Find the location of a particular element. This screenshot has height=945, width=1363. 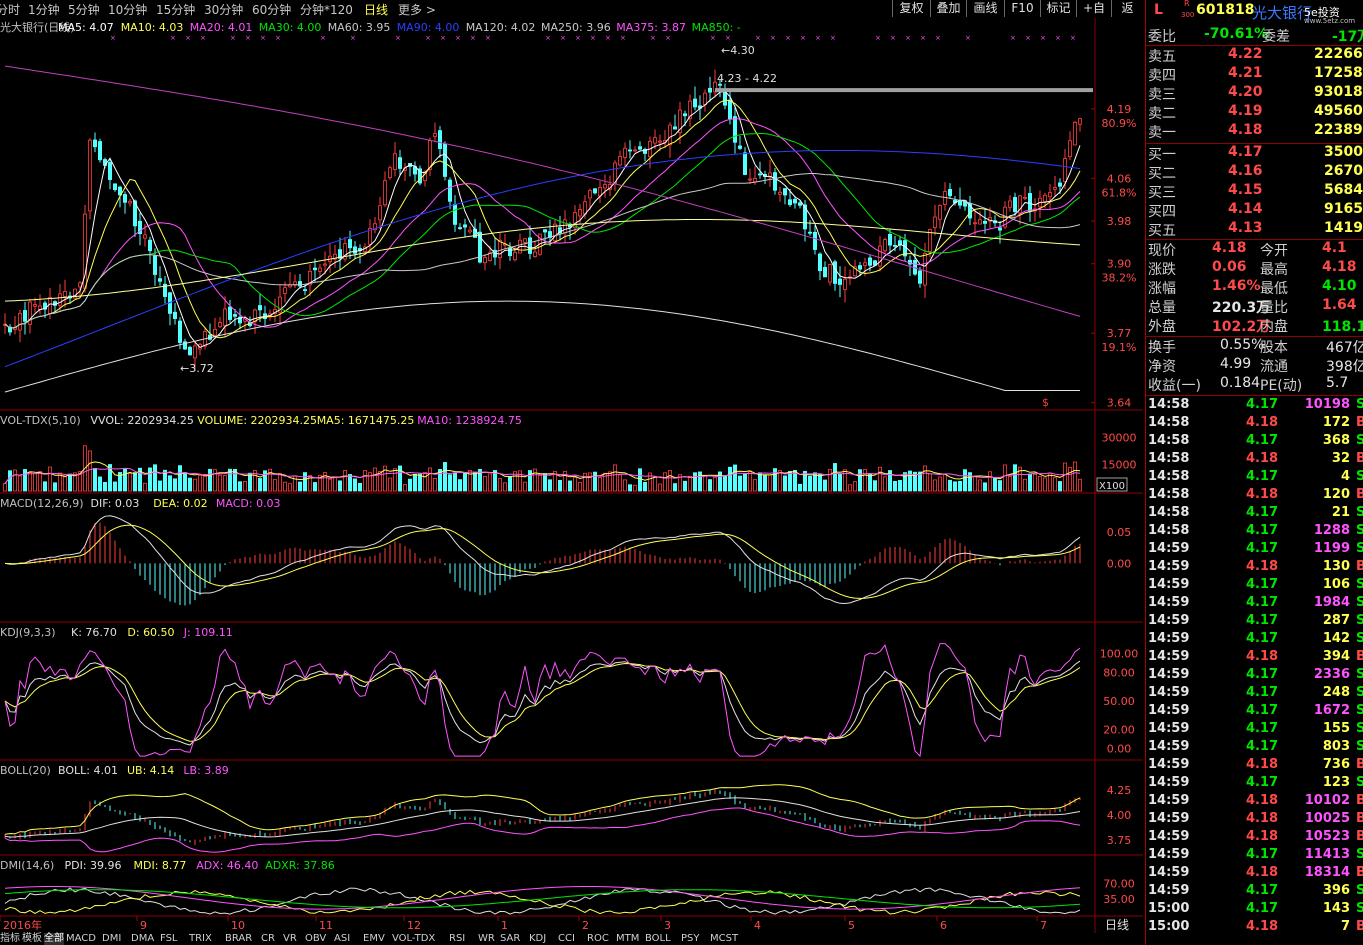

indicator-tab-3: MACD is located at coordinates (81, 939).